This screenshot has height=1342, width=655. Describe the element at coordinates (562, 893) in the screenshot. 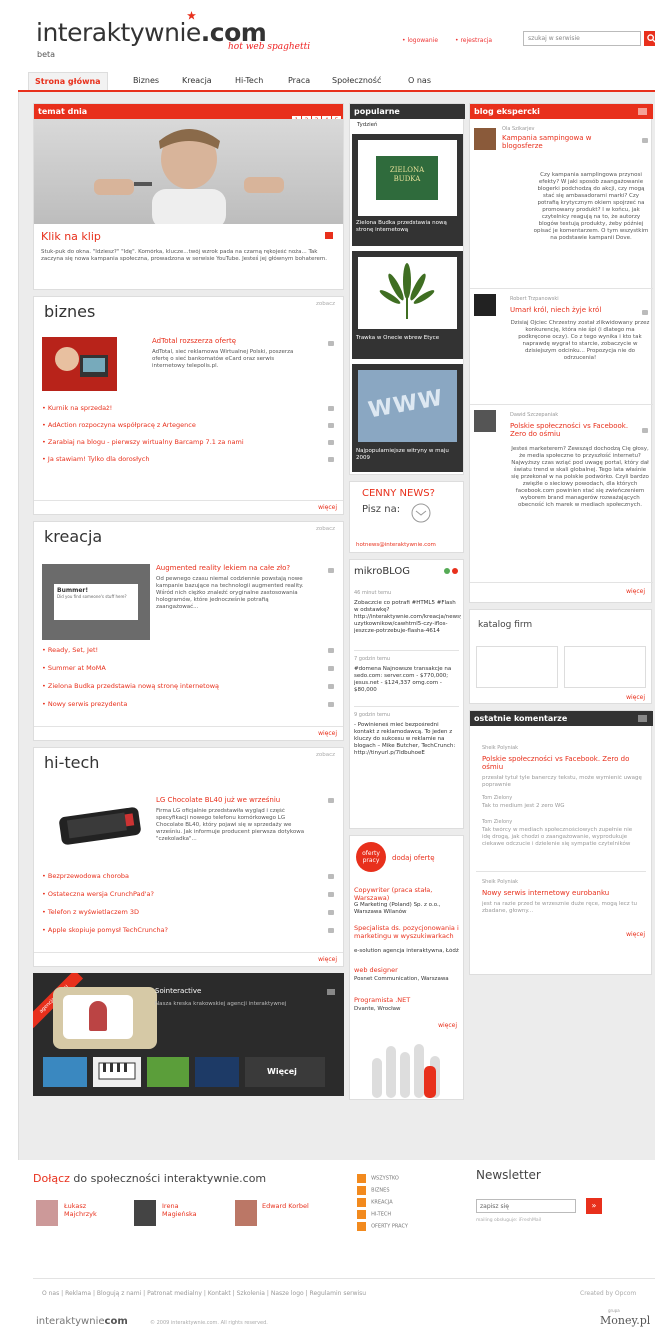

I see `comment-title-4: Nowy serwis internetowy eurobanku` at that location.